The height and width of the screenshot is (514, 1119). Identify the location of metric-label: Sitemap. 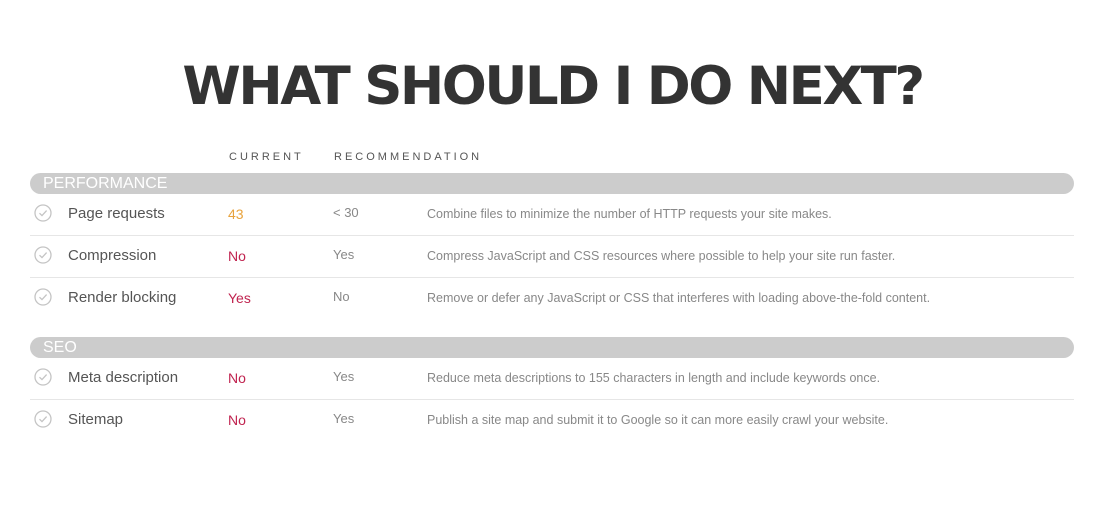
(96, 419).